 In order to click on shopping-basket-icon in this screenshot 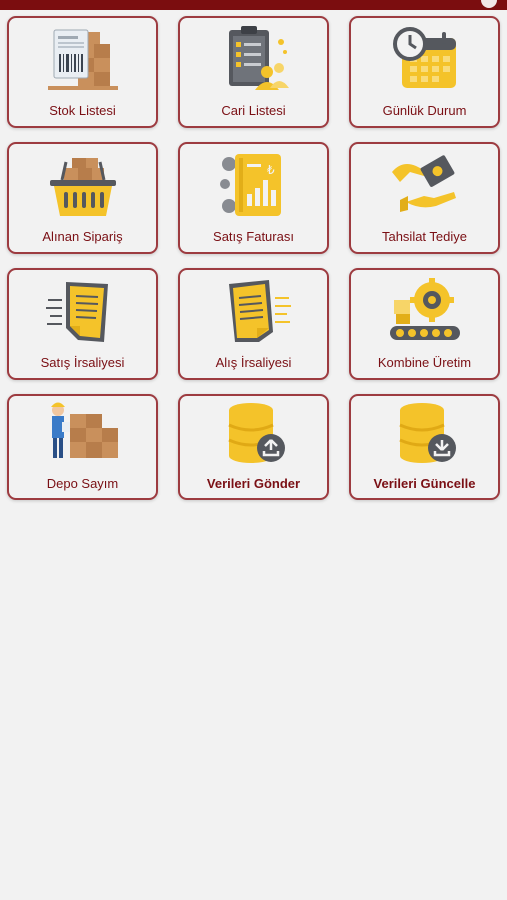, I will do `click(82, 187)`.